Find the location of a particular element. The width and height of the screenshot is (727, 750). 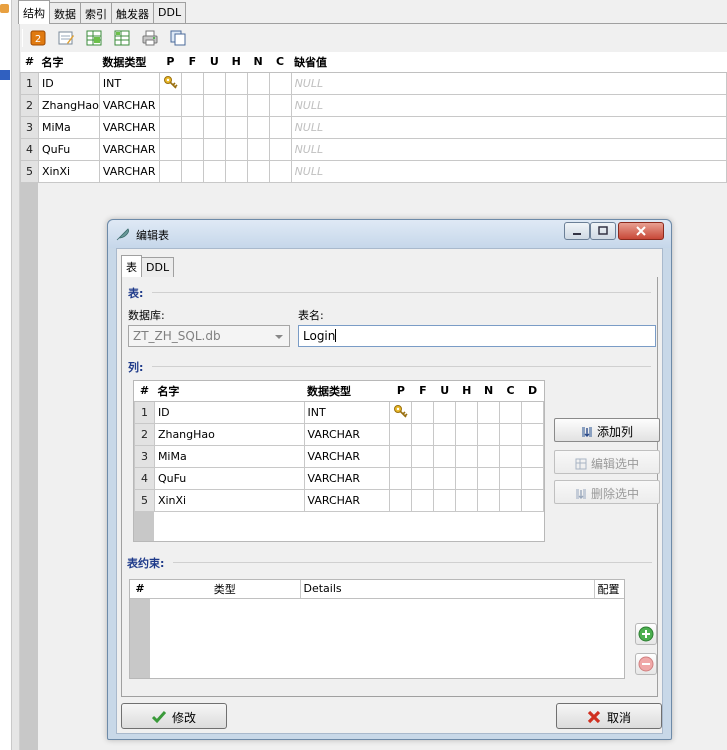

remove-constraint-button is located at coordinates (646, 664).